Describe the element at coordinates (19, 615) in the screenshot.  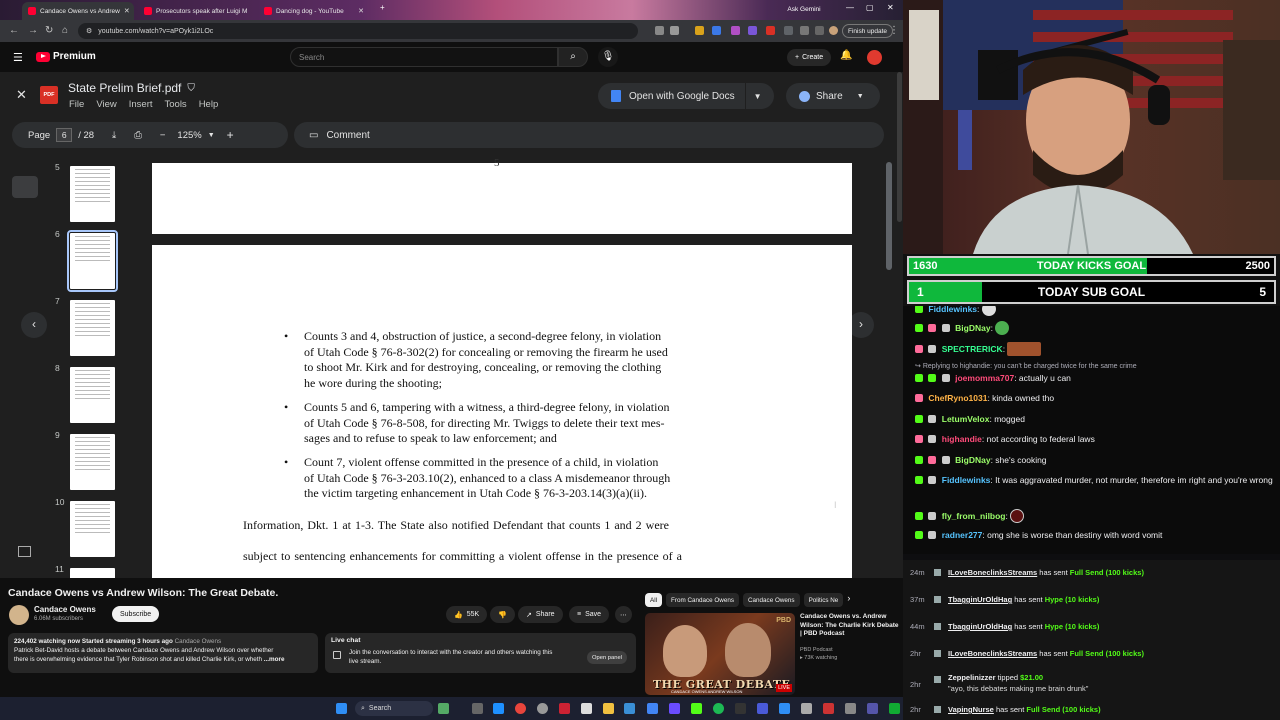
I see `channel-avatar` at that location.